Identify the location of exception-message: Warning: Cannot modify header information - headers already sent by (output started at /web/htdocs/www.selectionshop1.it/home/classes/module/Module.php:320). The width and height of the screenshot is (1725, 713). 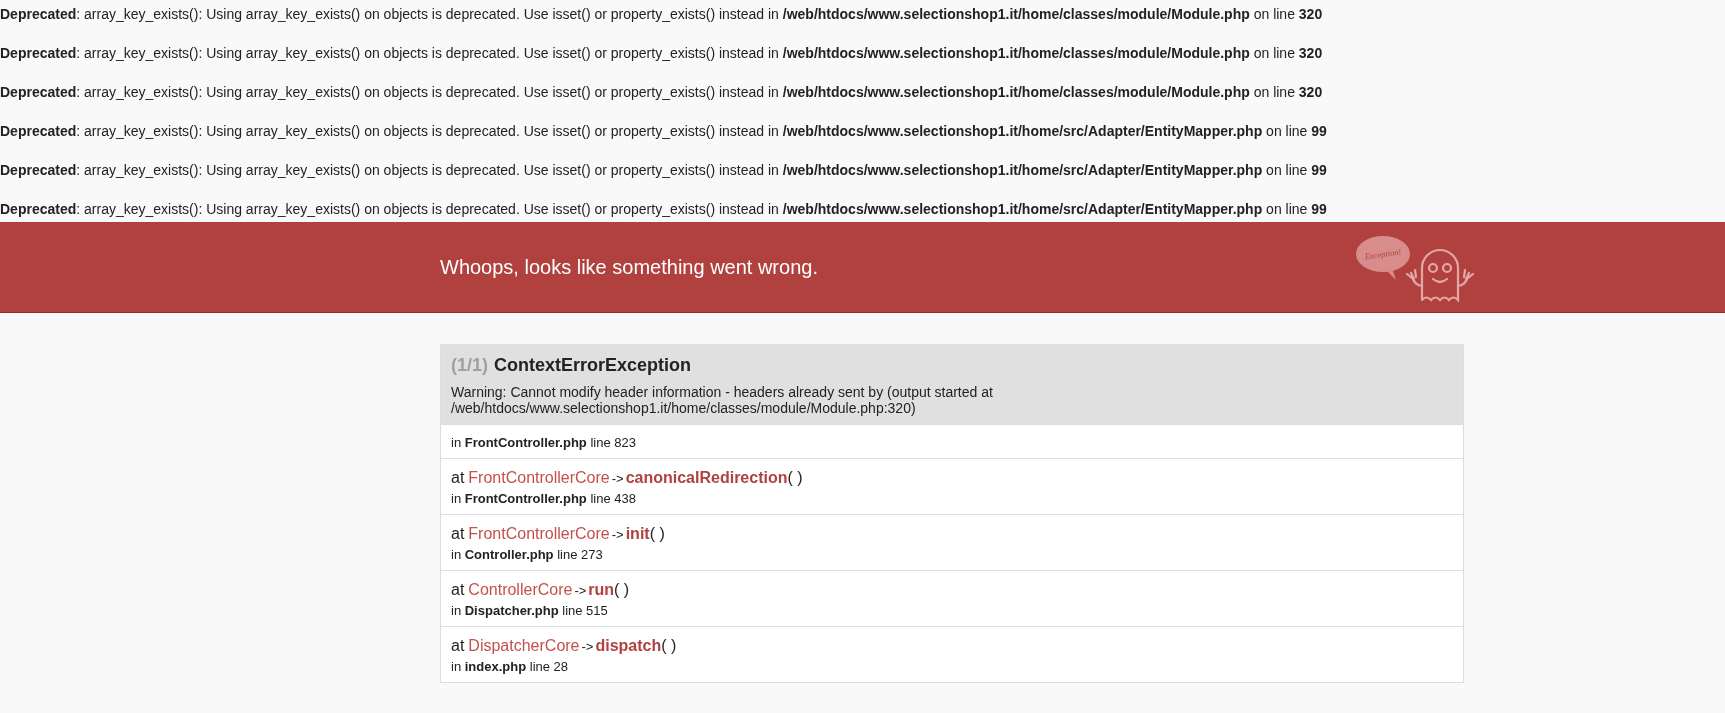
(722, 400).